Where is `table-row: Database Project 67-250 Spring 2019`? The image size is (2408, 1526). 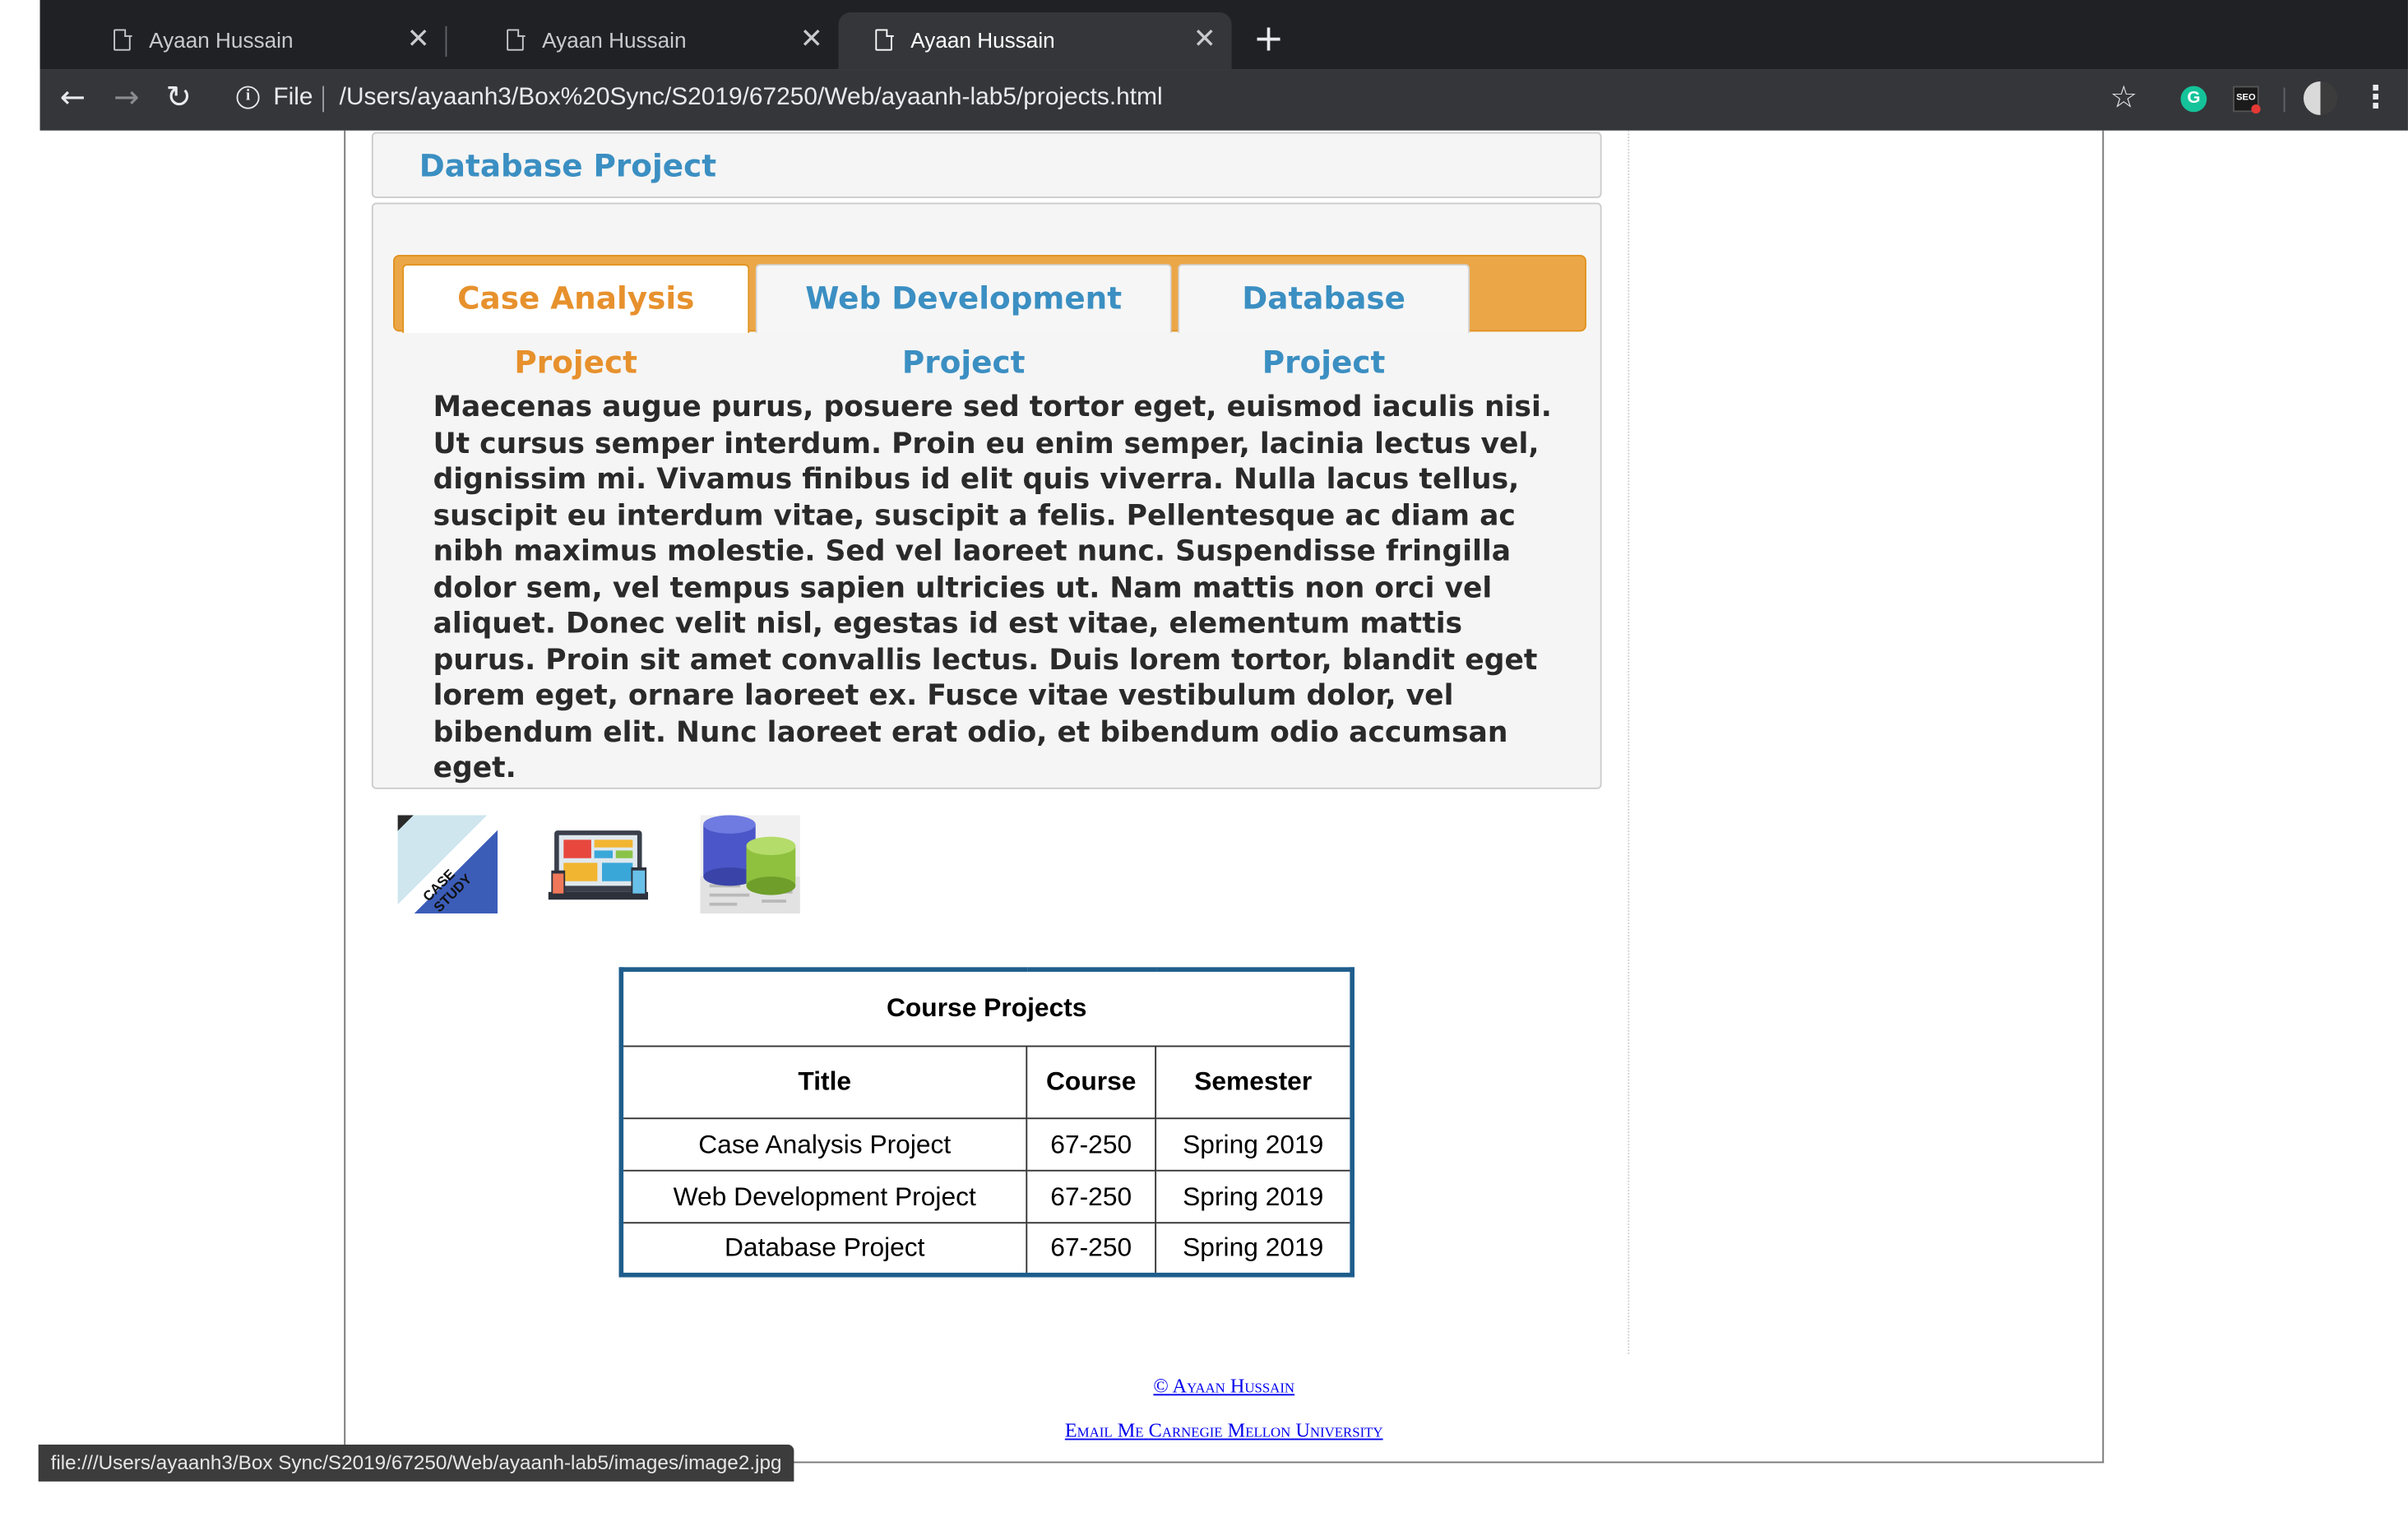
table-row: Database Project 67-250 Spring 2019 is located at coordinates (987, 1249).